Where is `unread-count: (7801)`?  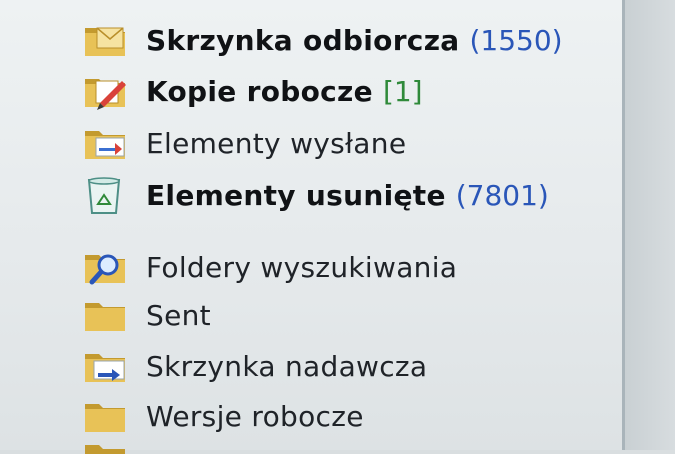 unread-count: (7801) is located at coordinates (502, 195).